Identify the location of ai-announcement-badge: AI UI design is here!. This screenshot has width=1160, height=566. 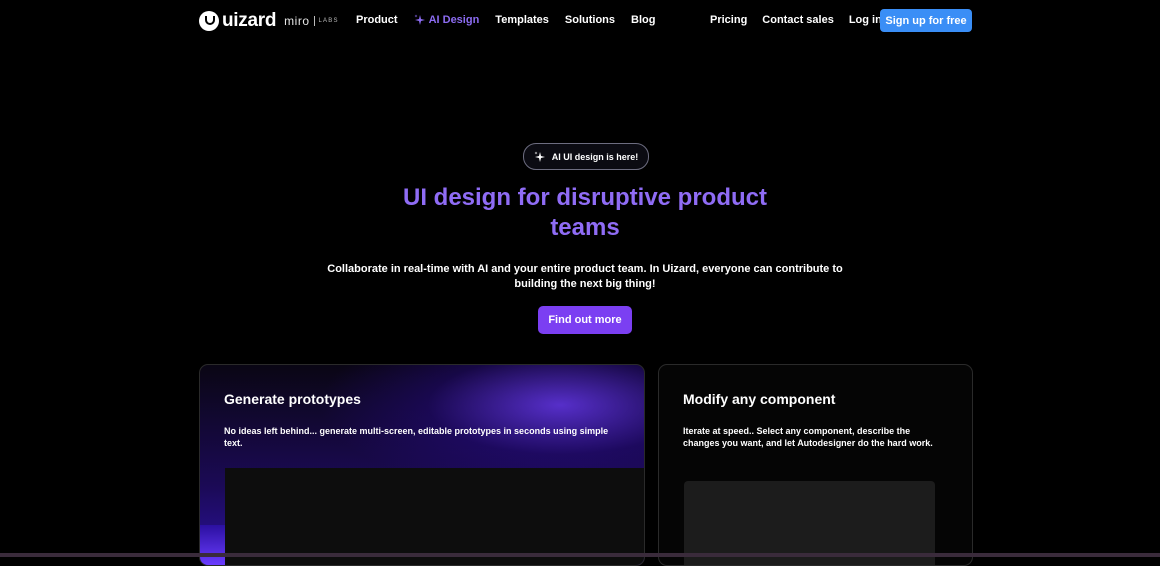
(586, 156).